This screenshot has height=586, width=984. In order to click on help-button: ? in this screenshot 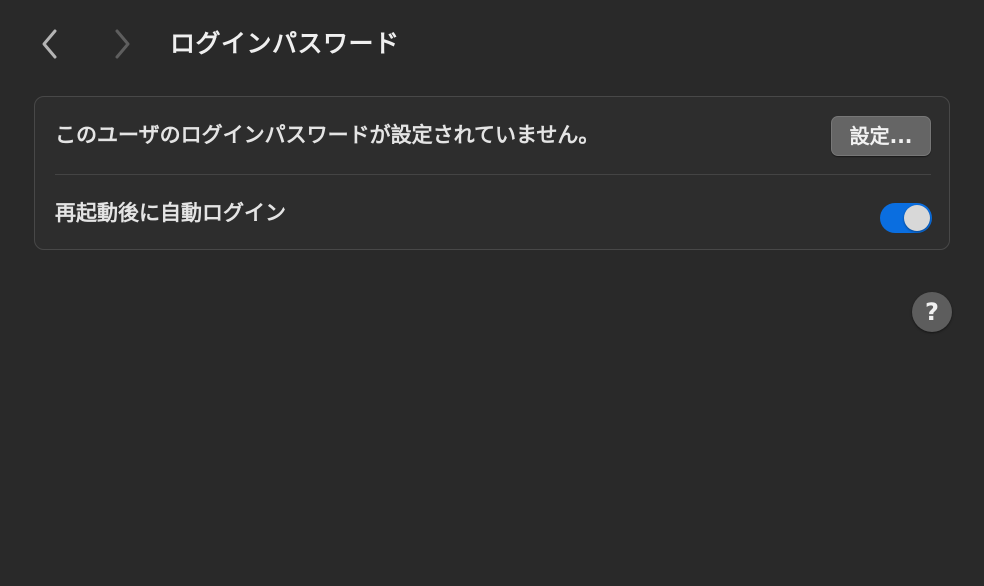, I will do `click(932, 312)`.